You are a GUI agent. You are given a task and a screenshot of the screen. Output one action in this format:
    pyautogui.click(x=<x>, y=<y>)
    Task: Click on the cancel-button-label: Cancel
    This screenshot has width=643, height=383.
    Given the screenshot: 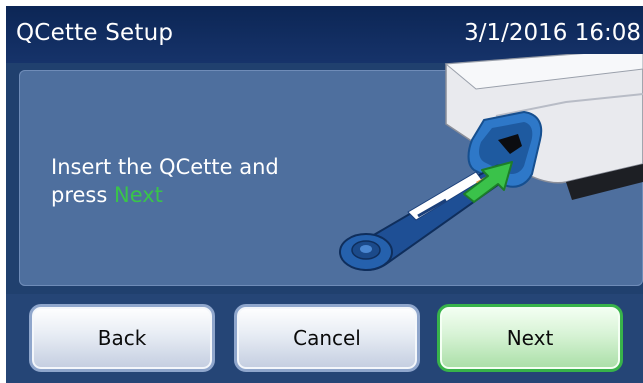 What is the action you would take?
    pyautogui.click(x=327, y=338)
    